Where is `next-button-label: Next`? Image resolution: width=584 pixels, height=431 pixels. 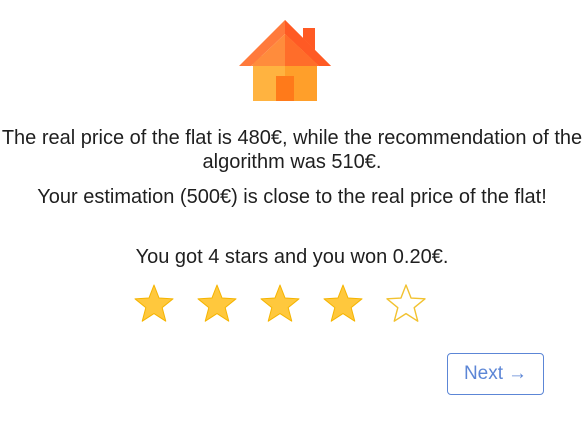
next-button-label: Next is located at coordinates (483, 373).